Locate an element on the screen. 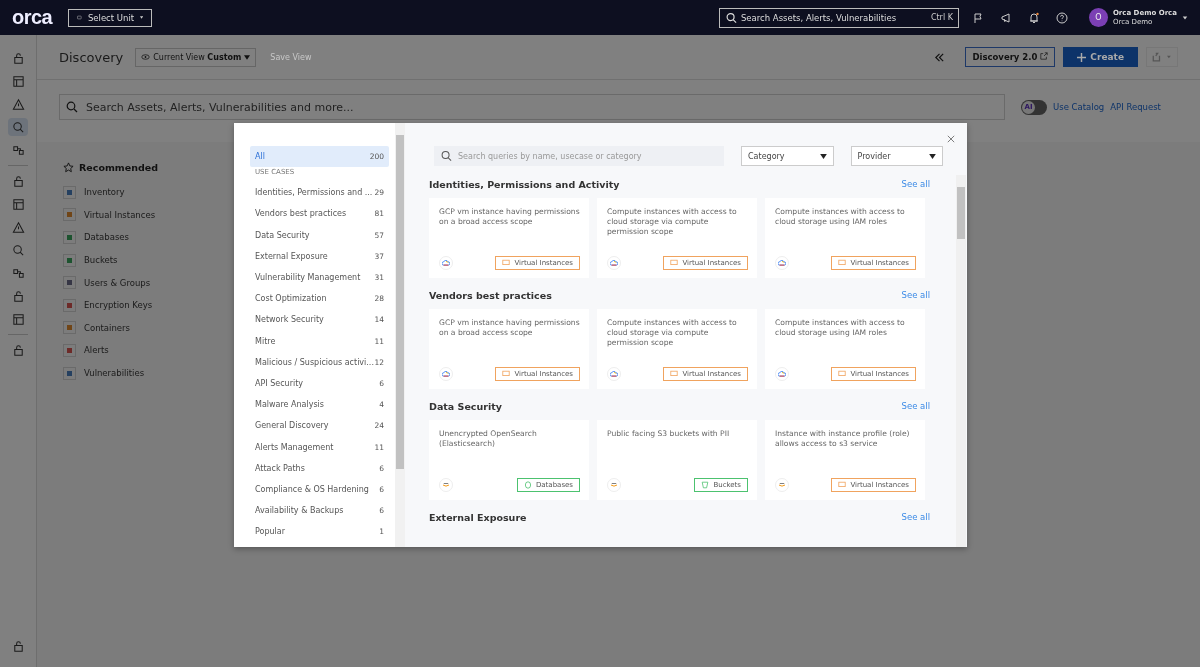  view-select: Current View Custom is located at coordinates (196, 57).